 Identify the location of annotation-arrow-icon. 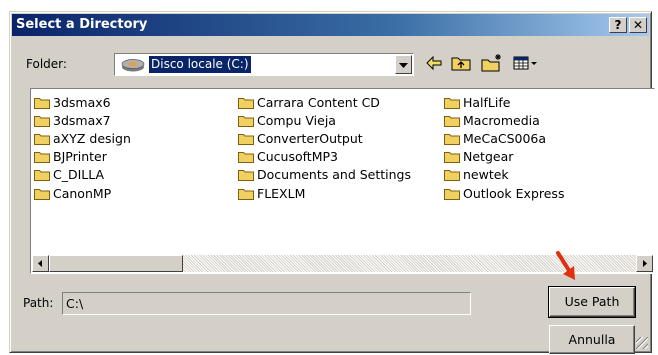
(565, 265).